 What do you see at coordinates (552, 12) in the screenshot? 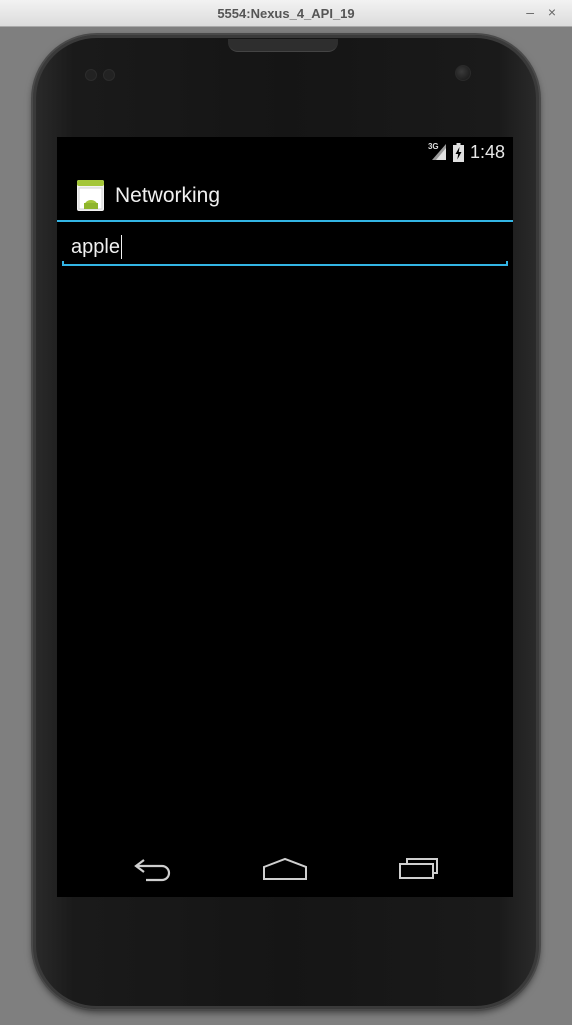
I see `close-button: ×` at bounding box center [552, 12].